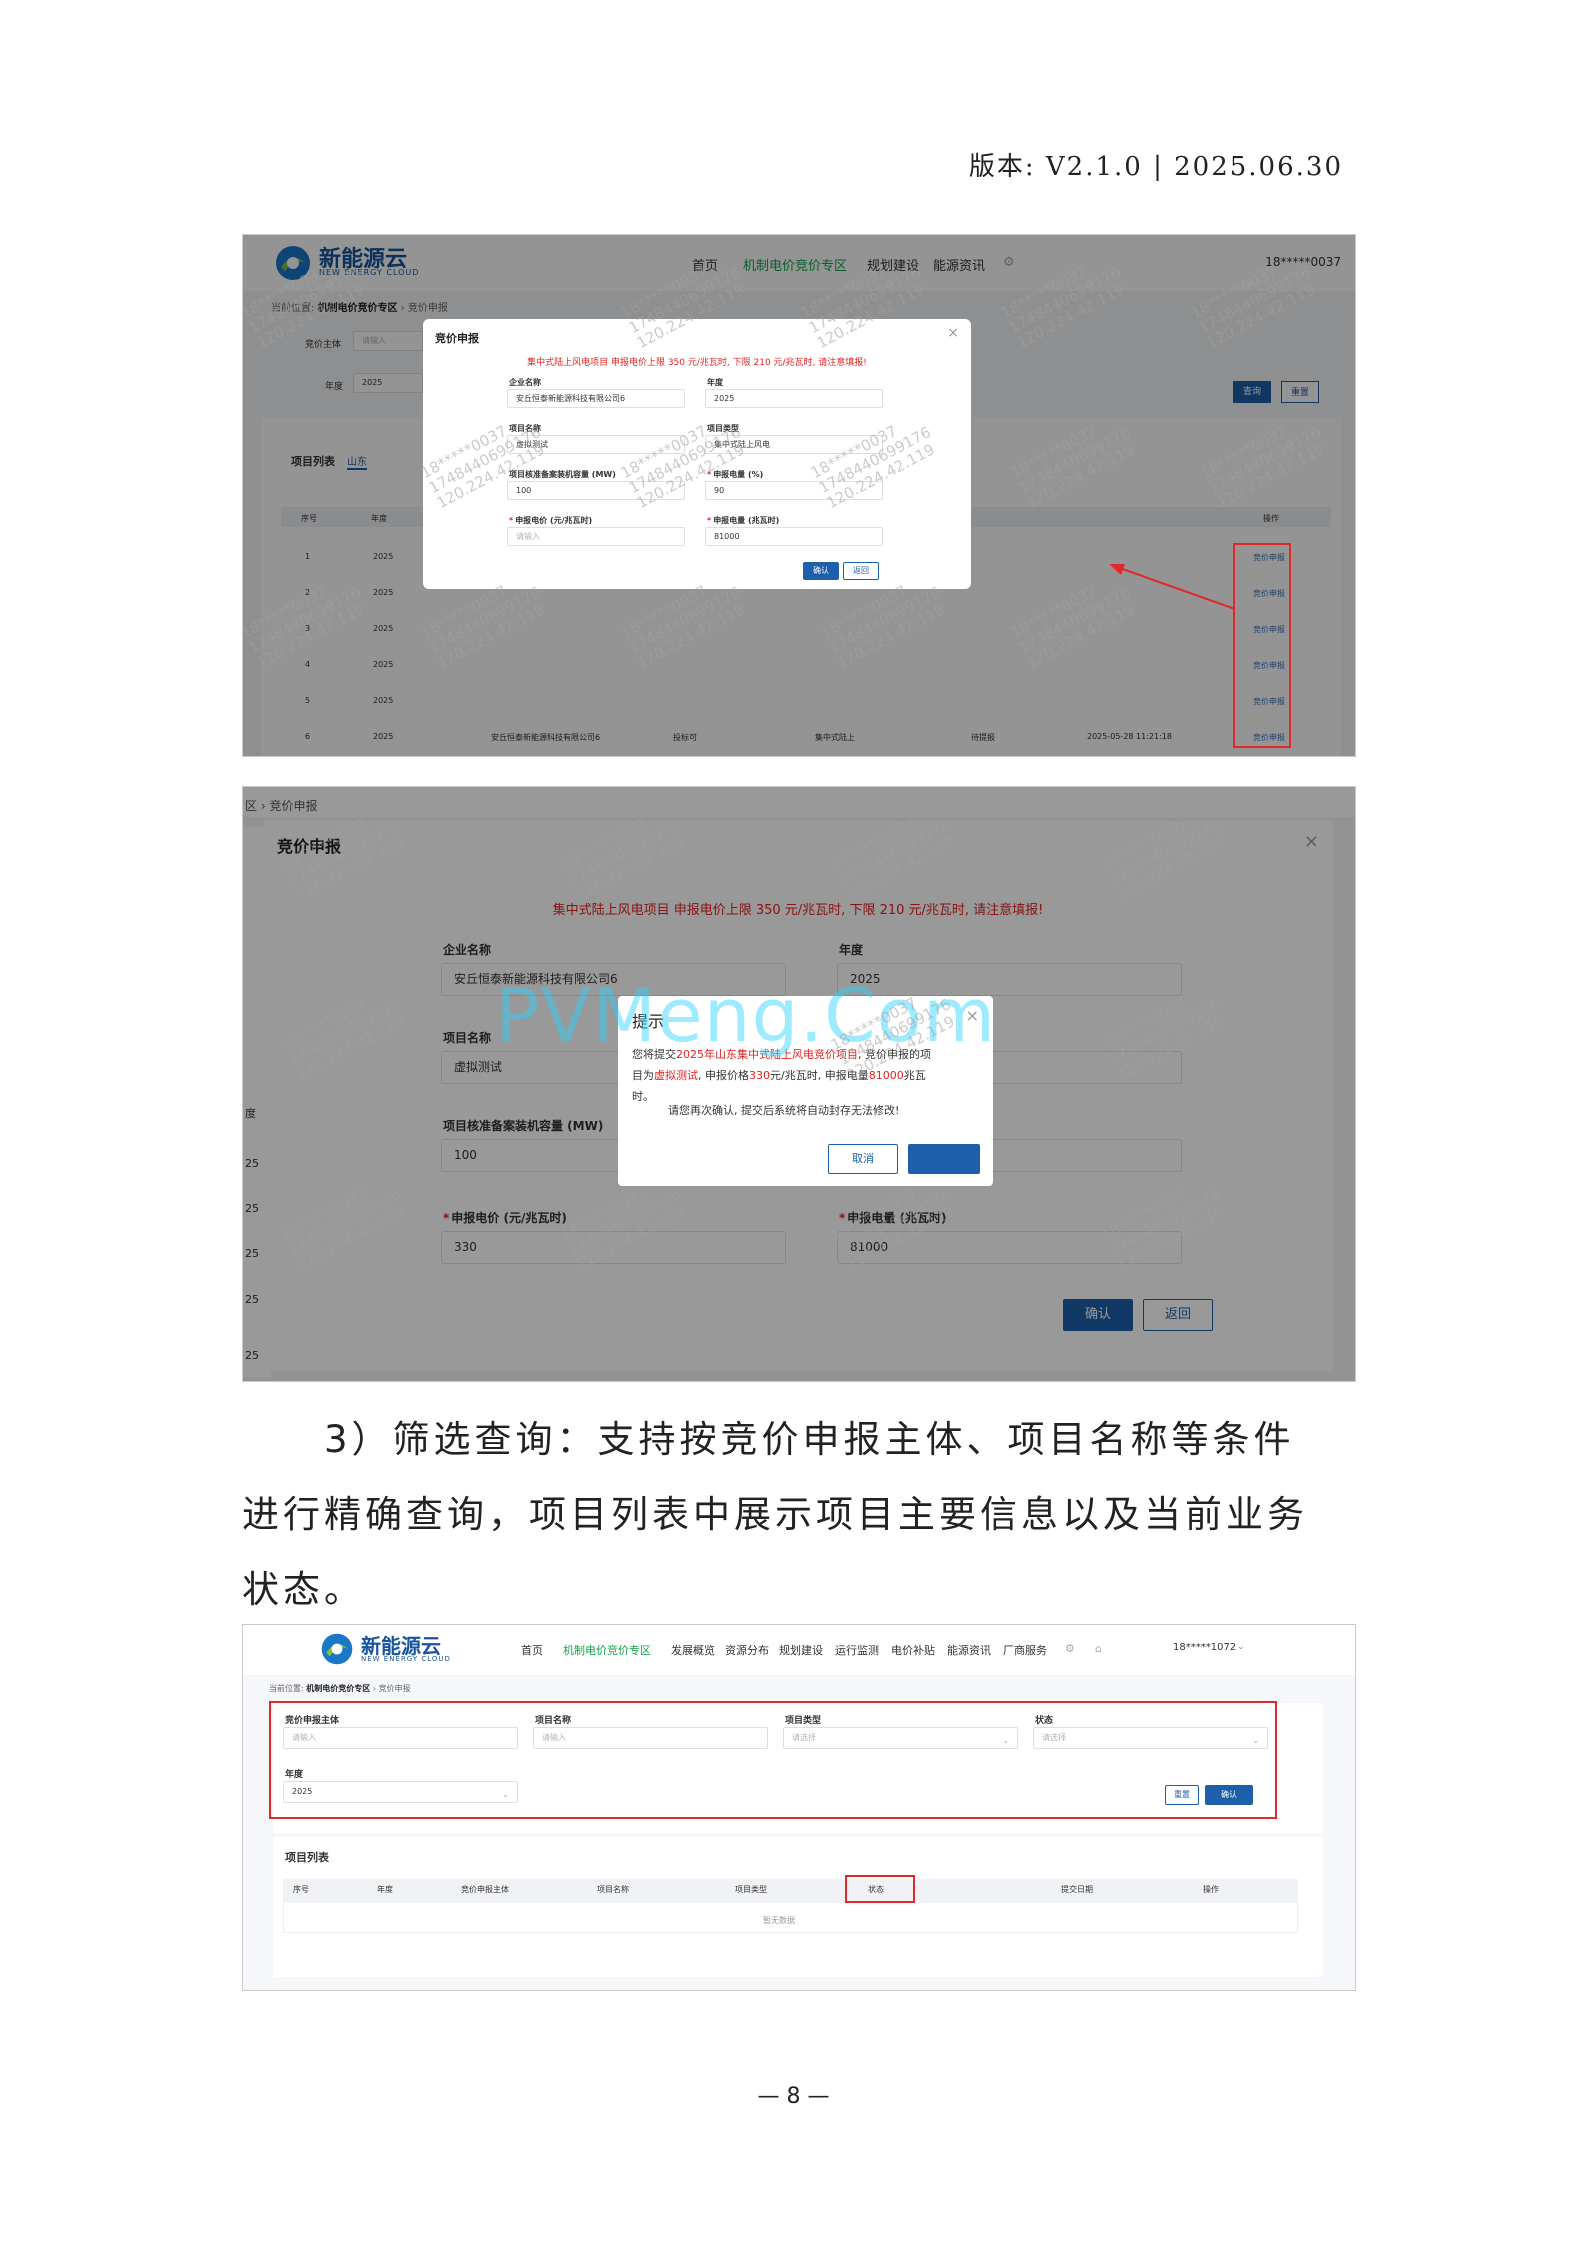 The height and width of the screenshot is (2245, 1587). I want to click on page-number: — 8 —, so click(793, 2096).